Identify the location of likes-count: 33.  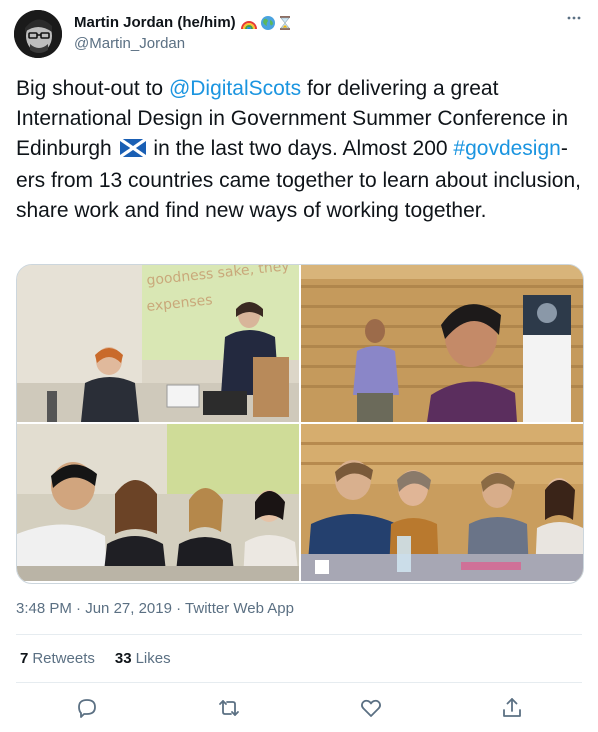
(123, 658).